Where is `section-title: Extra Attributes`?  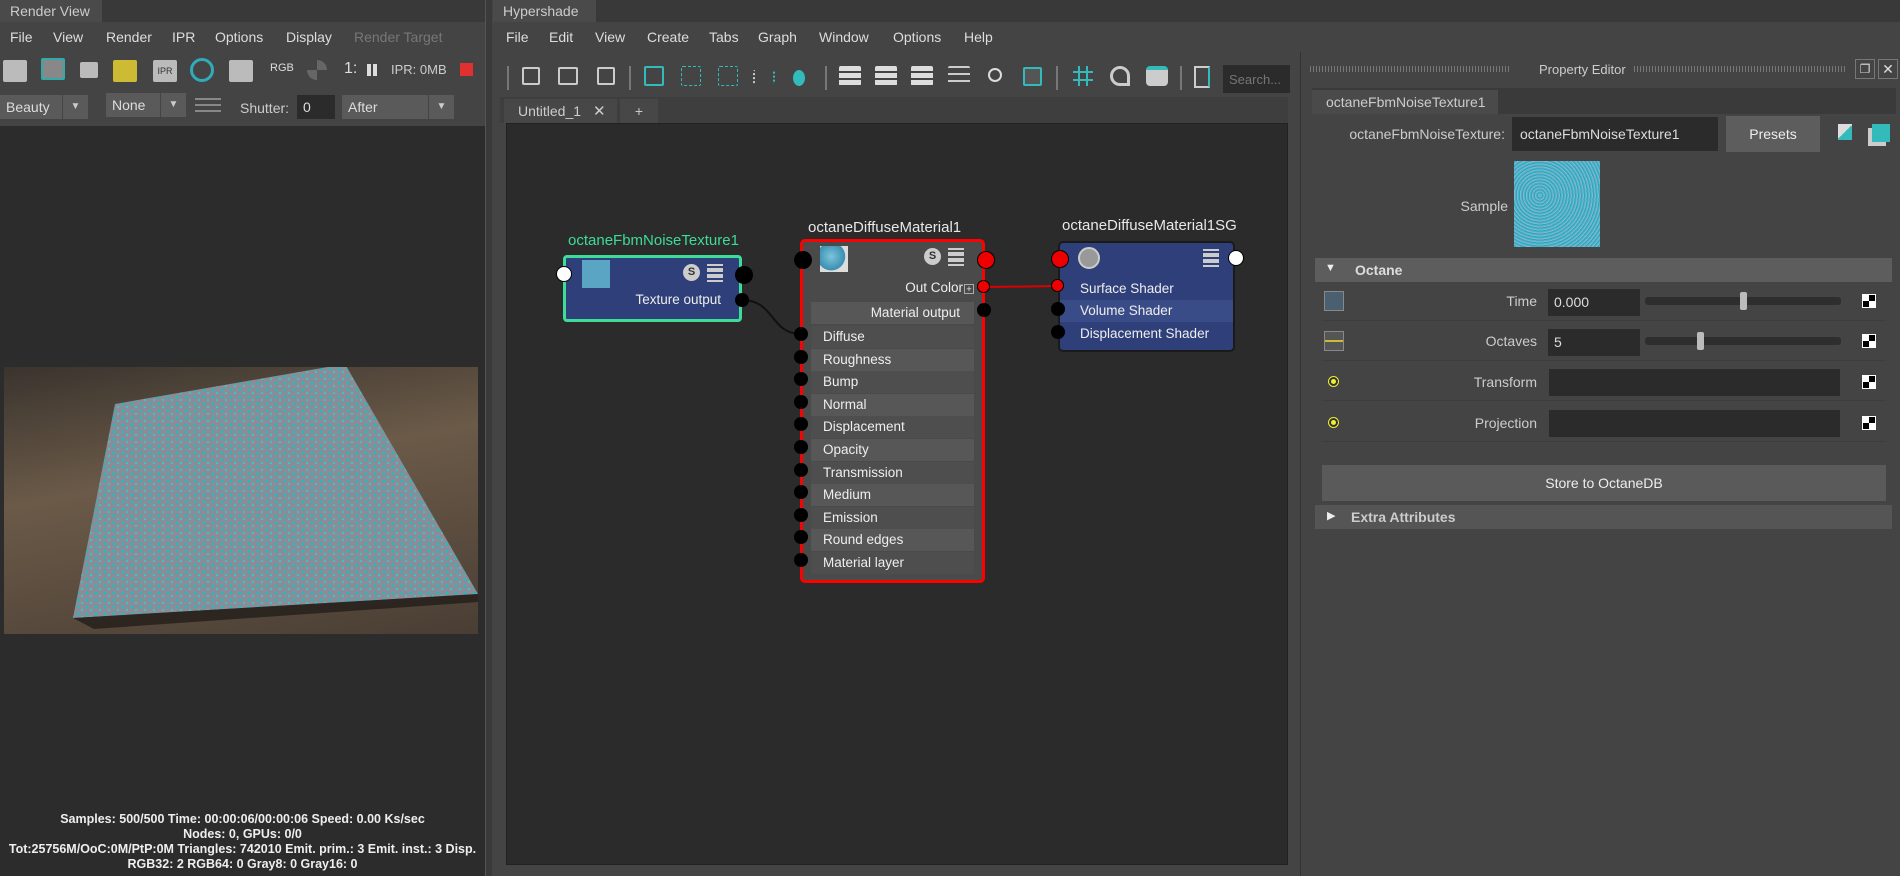 section-title: Extra Attributes is located at coordinates (1403, 517).